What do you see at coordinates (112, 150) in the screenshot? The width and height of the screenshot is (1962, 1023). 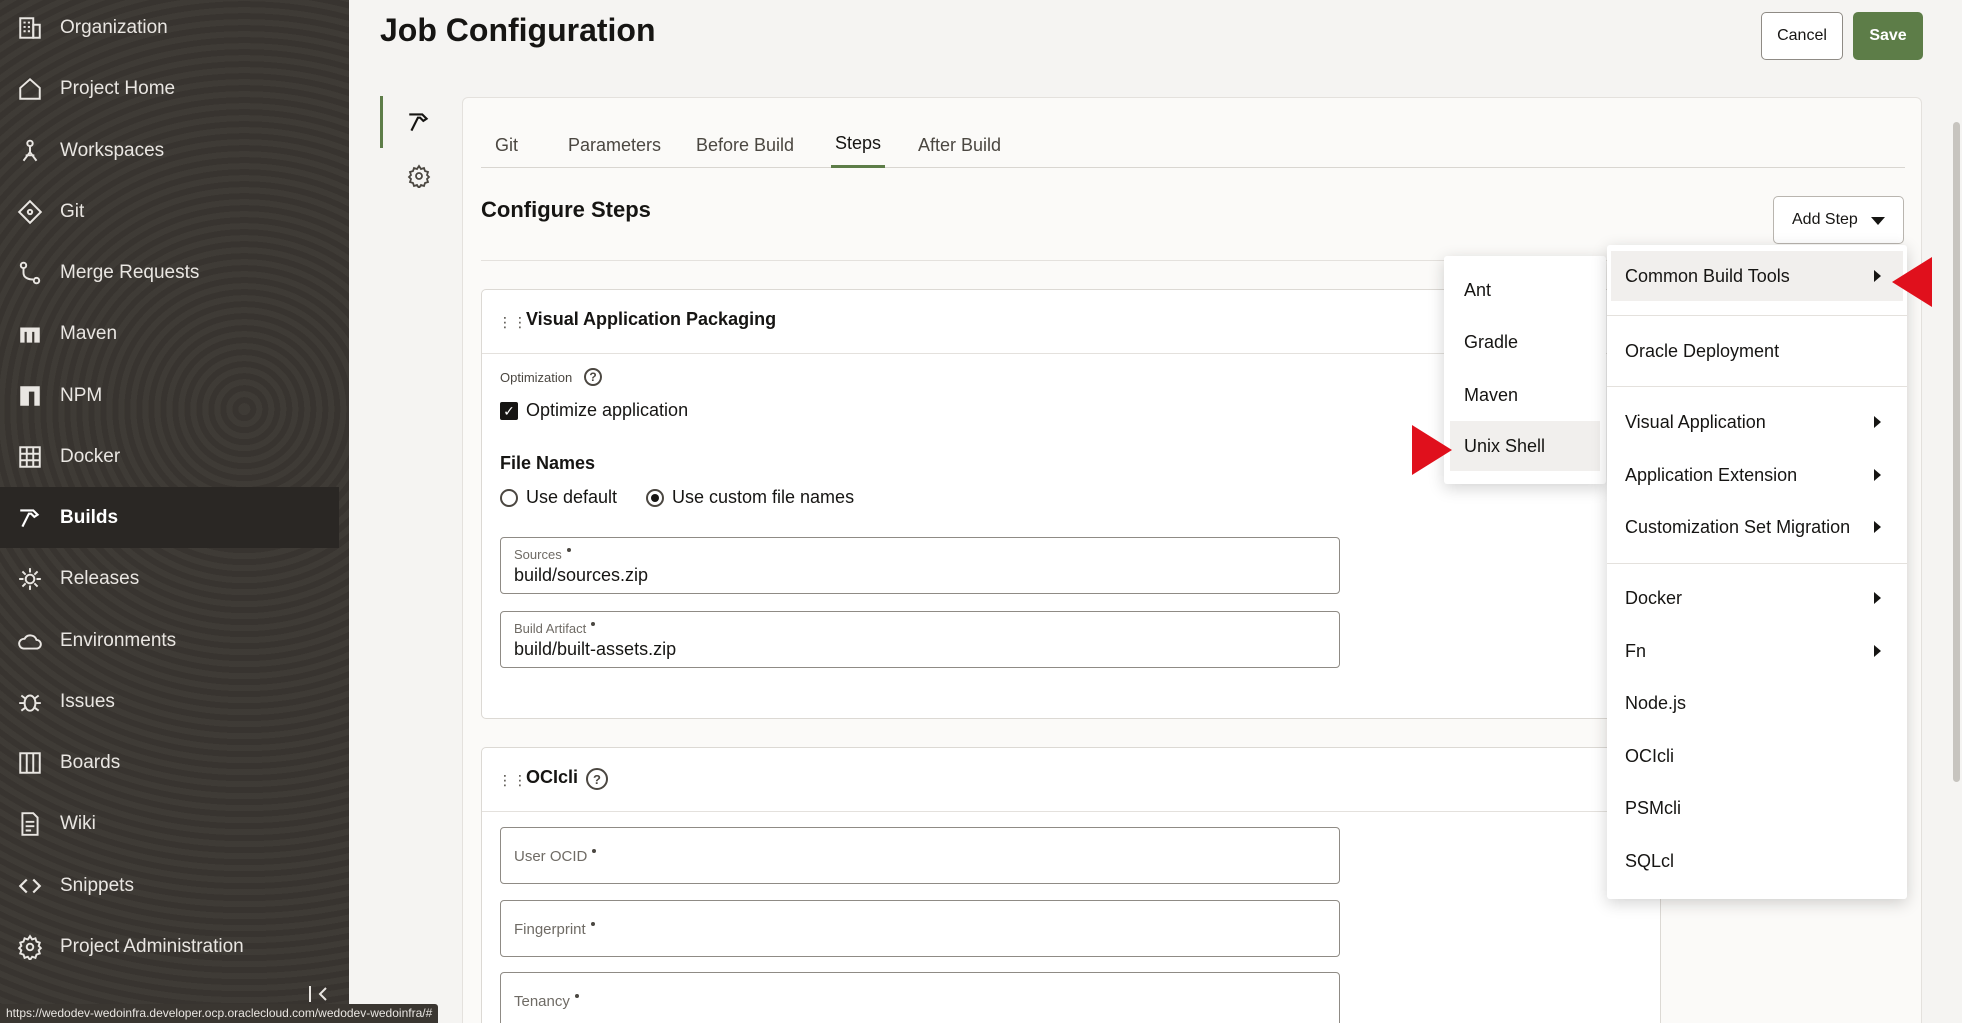 I see `sidebar-item-label: Workspaces` at bounding box center [112, 150].